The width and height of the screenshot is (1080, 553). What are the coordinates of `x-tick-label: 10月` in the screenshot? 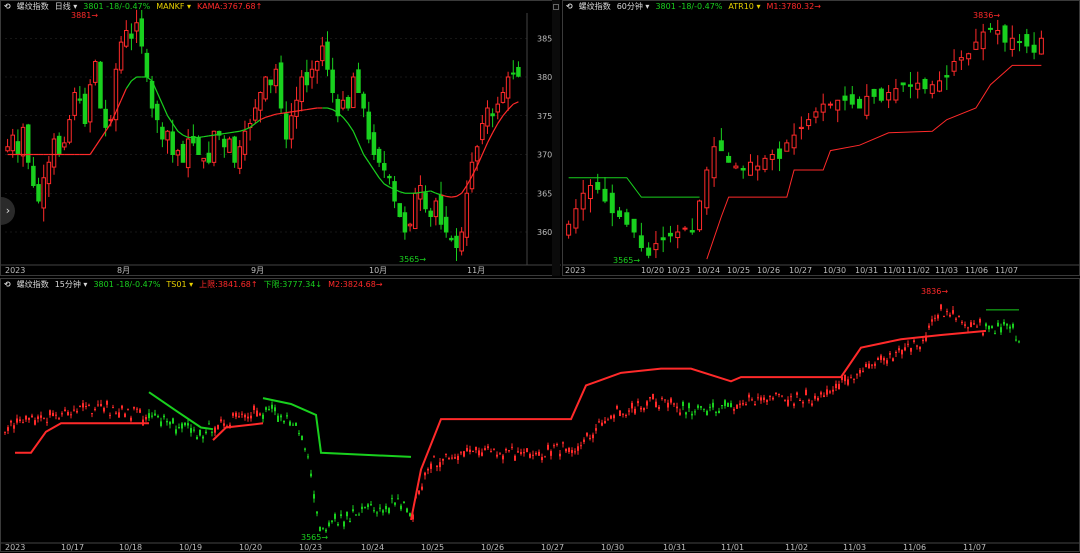 It's located at (378, 270).